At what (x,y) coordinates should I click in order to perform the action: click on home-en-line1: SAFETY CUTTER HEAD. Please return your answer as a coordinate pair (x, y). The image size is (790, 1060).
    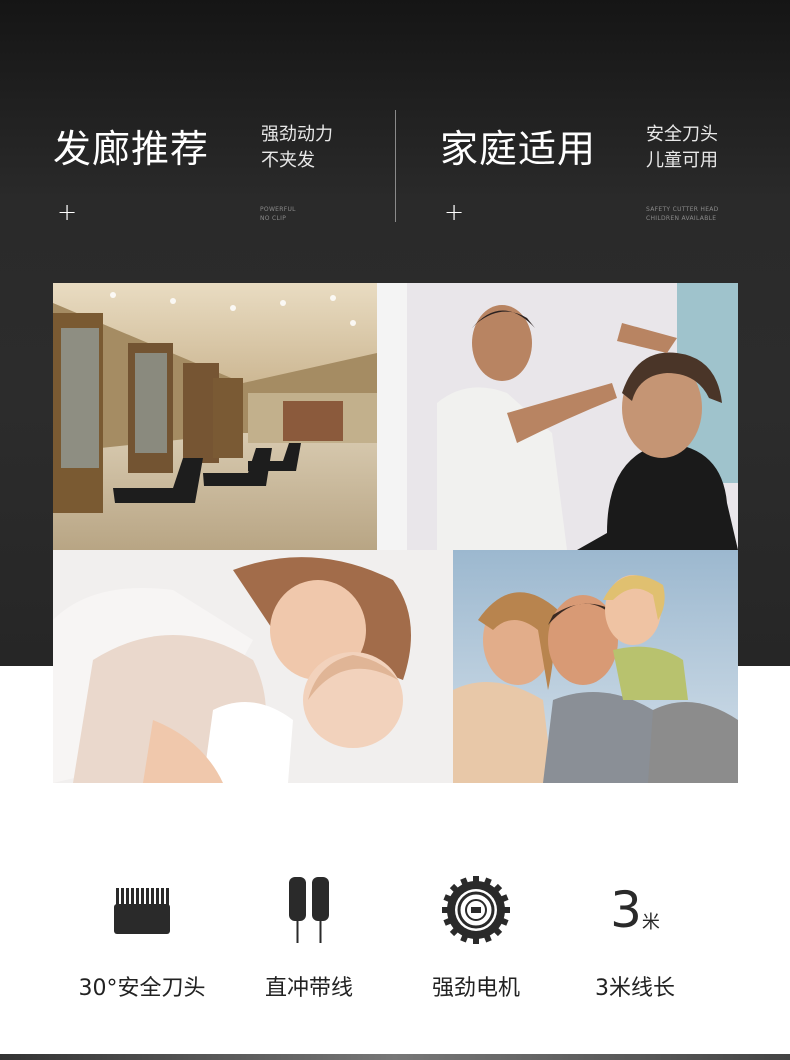
    Looking at the image, I should click on (682, 209).